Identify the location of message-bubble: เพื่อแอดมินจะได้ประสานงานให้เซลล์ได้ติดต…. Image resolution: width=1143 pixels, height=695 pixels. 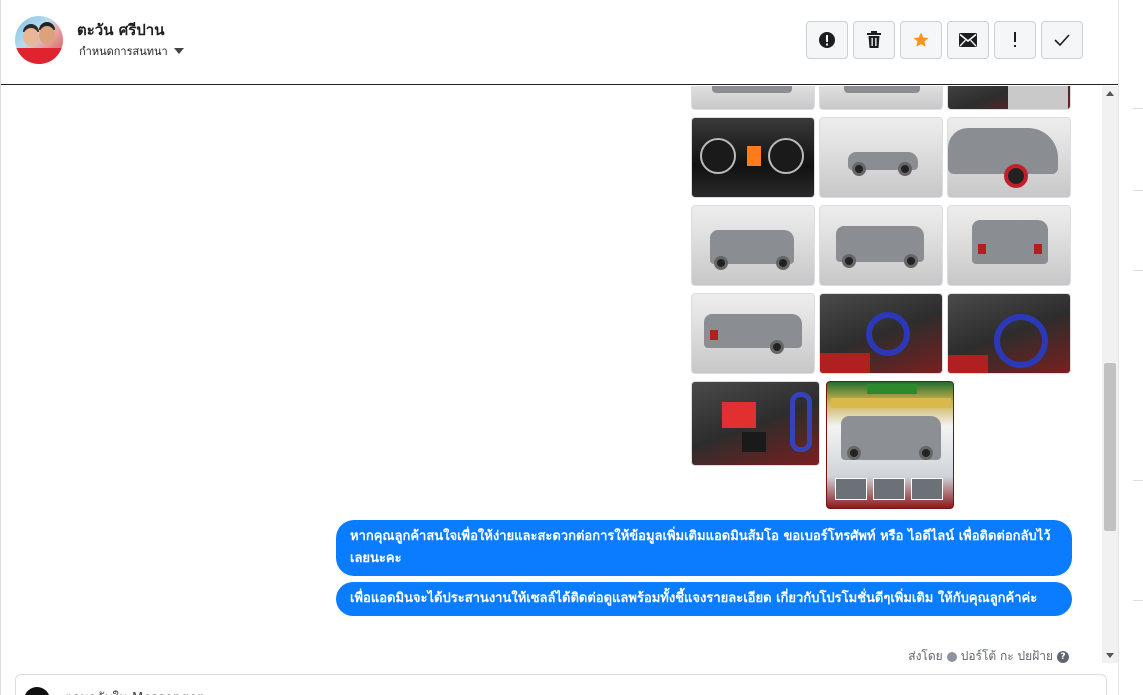
(704, 599).